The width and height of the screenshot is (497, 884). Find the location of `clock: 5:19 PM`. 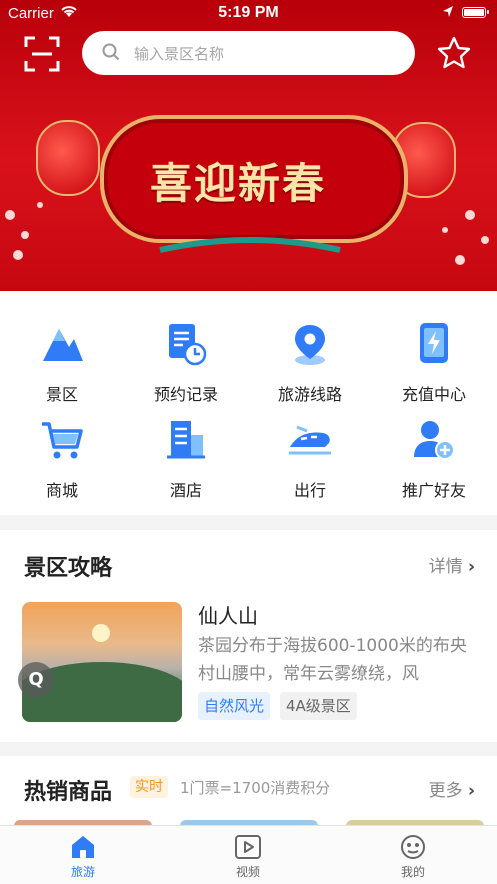

clock: 5:19 PM is located at coordinates (248, 12).